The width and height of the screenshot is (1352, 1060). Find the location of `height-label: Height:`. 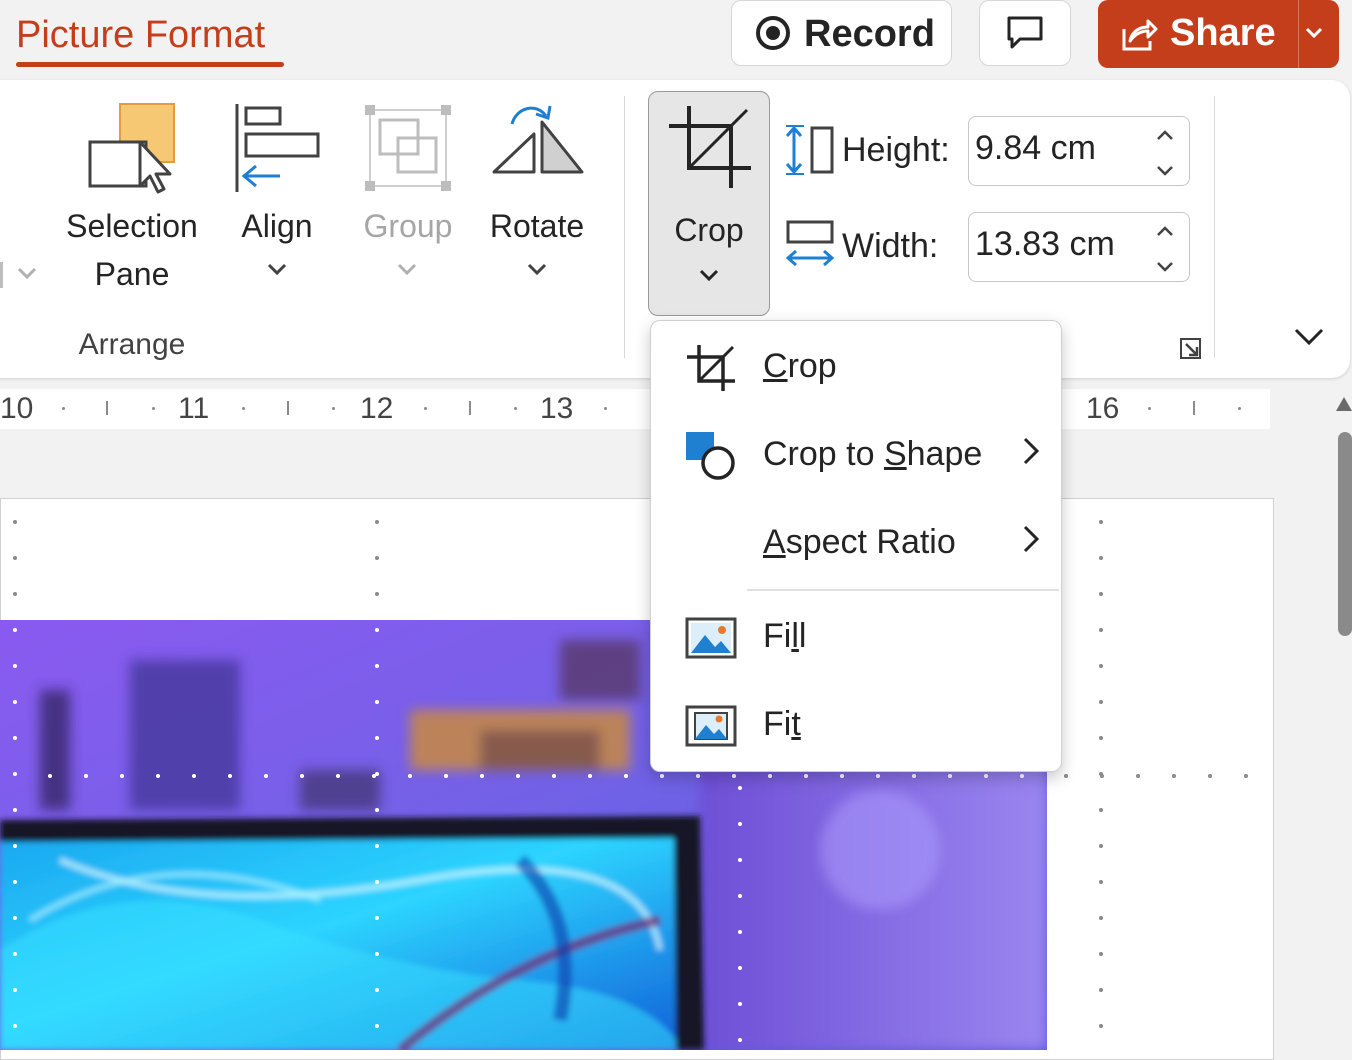

height-label: Height: is located at coordinates (896, 150).